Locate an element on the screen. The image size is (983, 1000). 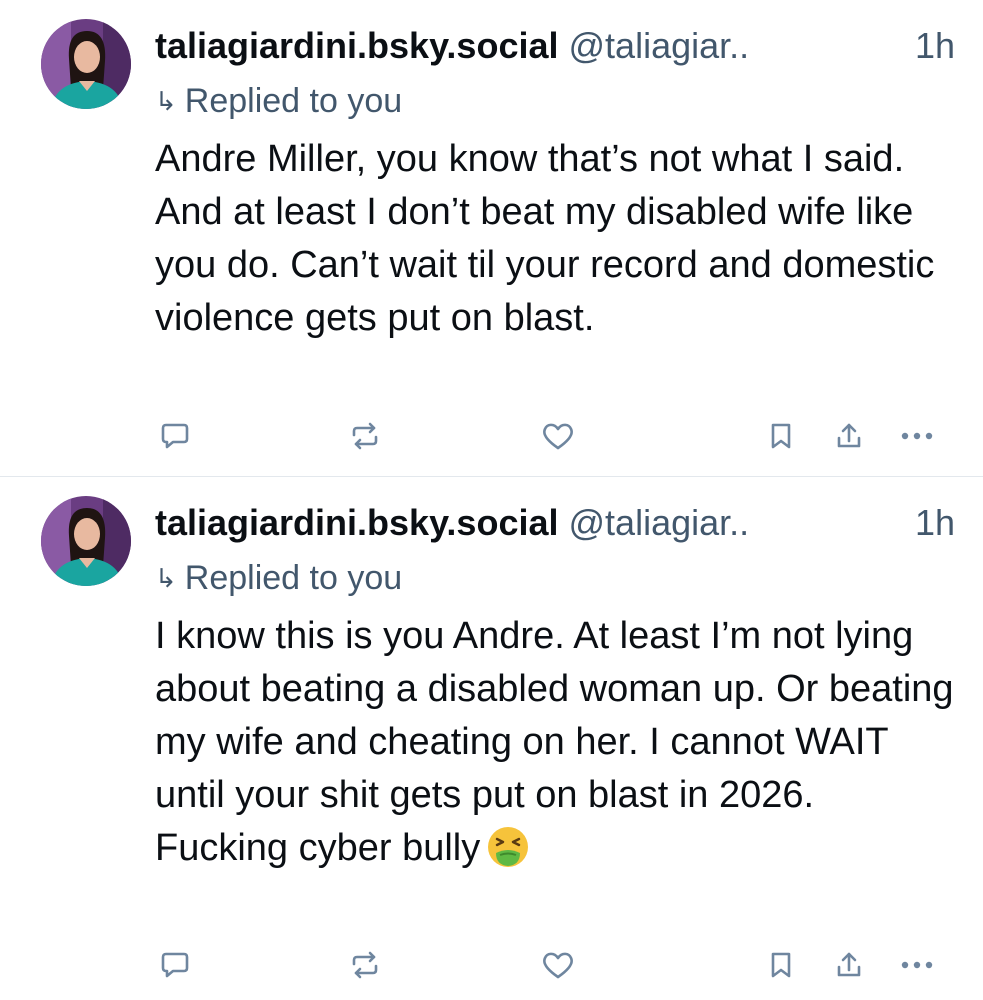
nauseated-face-icon is located at coordinates (508, 847).